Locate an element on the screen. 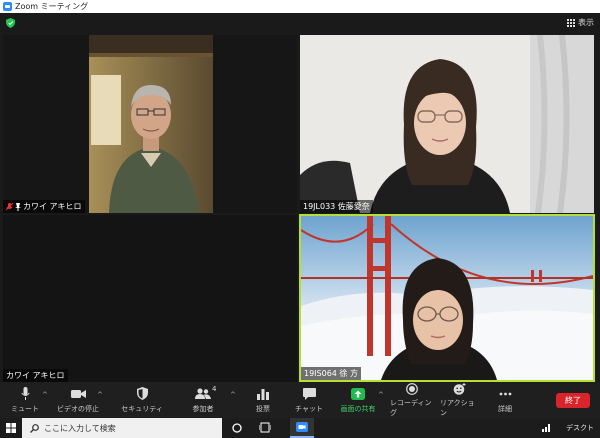  window-title: Zoom ミーティング is located at coordinates (52, 6).